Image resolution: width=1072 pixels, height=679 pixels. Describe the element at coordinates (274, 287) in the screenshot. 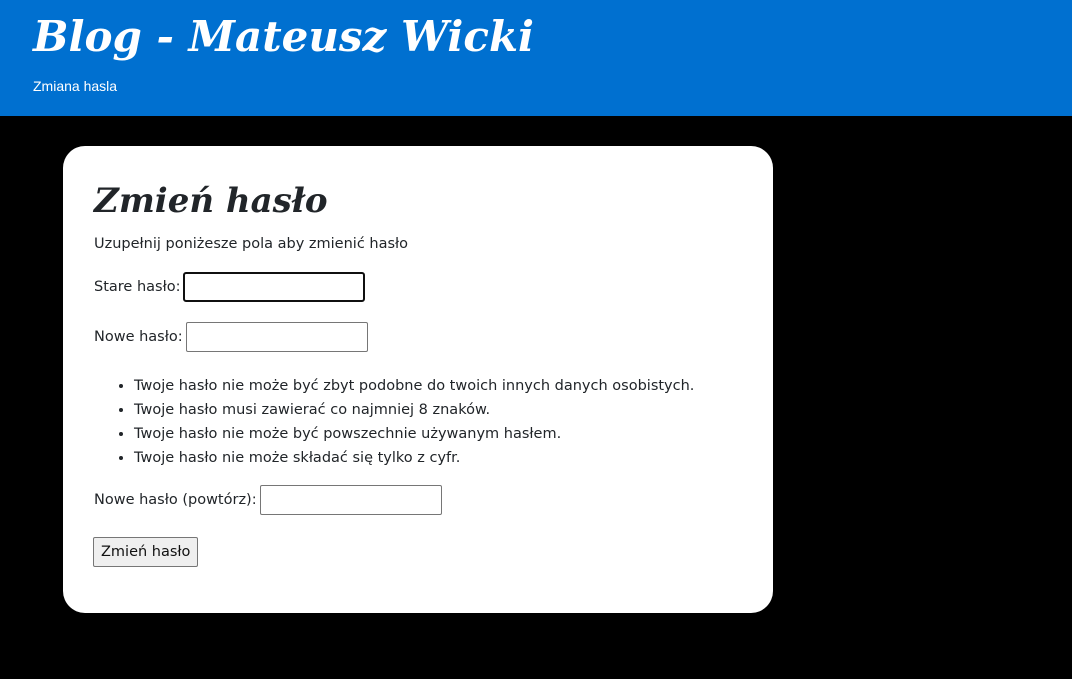

I see `old-password-input` at that location.